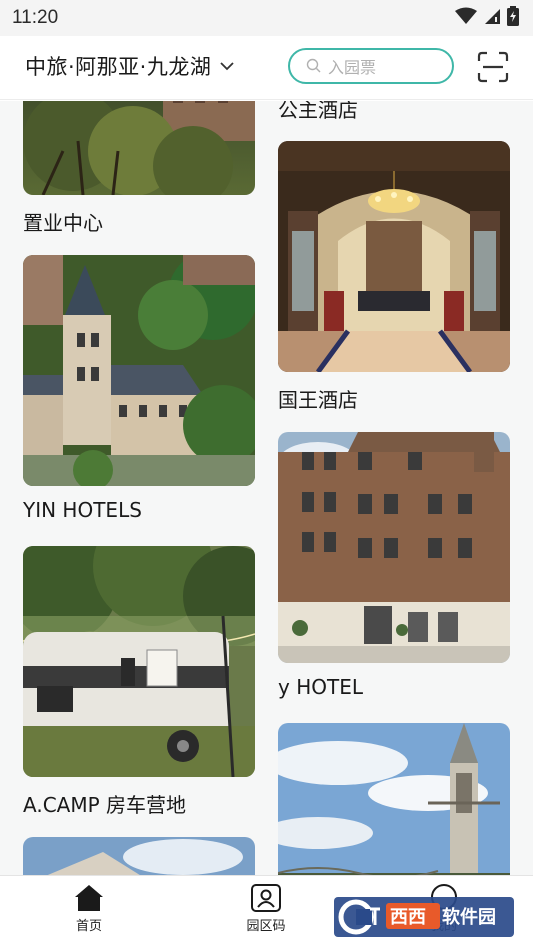 This screenshot has width=533, height=948. I want to click on y-hotel-image, so click(394, 547).